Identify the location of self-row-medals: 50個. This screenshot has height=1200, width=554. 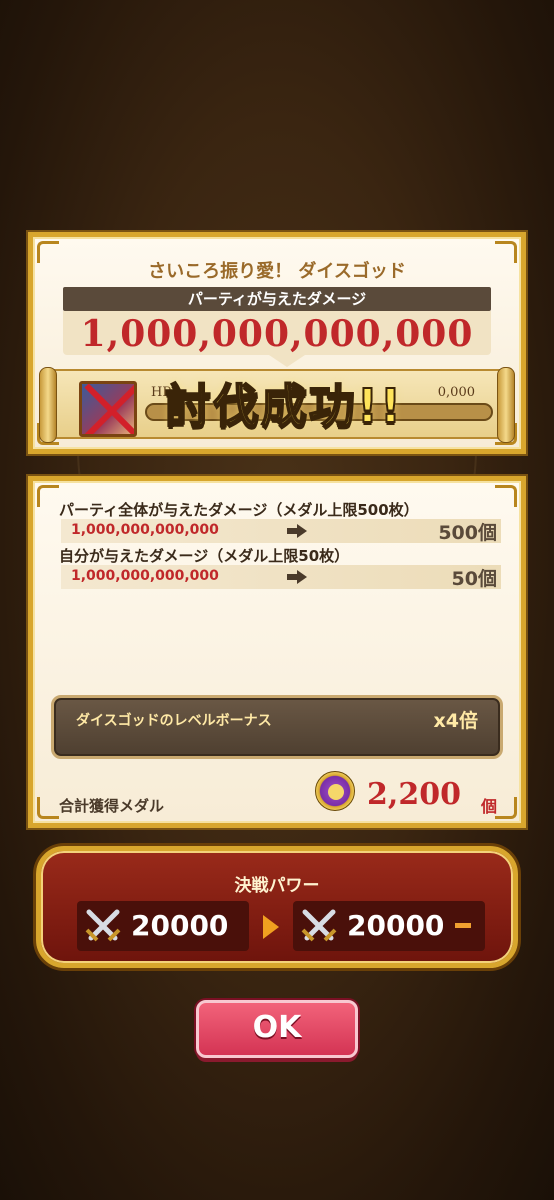
(474, 579).